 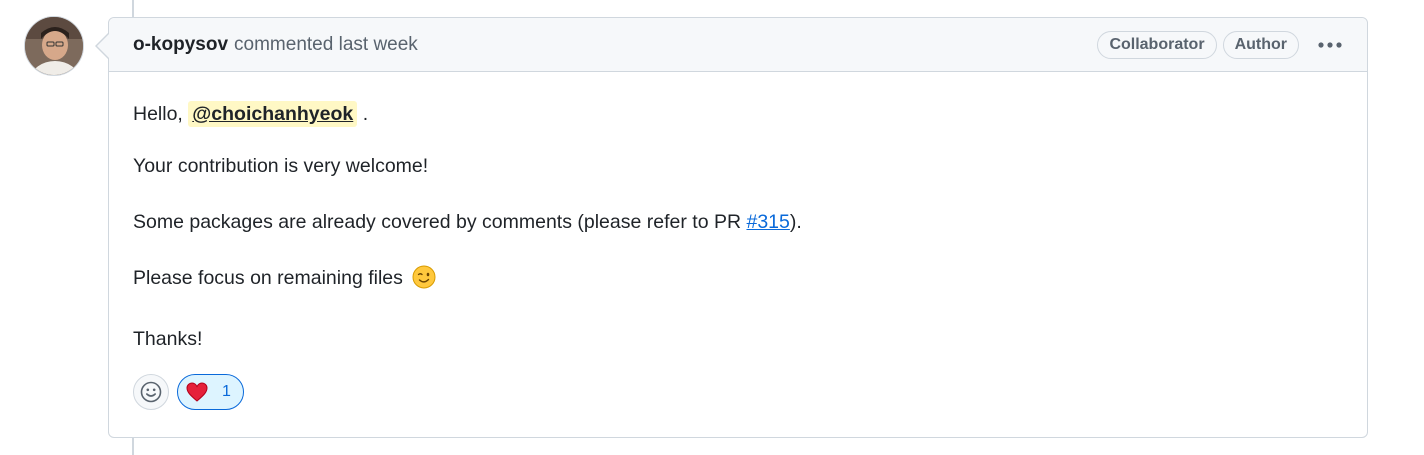 I want to click on comment-action-text: commented last week, so click(x=326, y=45).